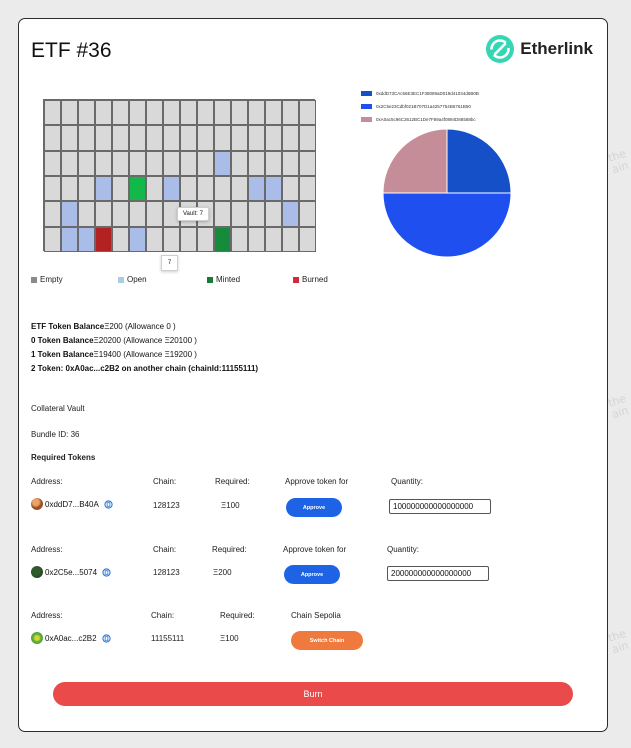 The image size is (631, 748). Describe the element at coordinates (313, 694) in the screenshot. I see `burn-button: Burn` at that location.